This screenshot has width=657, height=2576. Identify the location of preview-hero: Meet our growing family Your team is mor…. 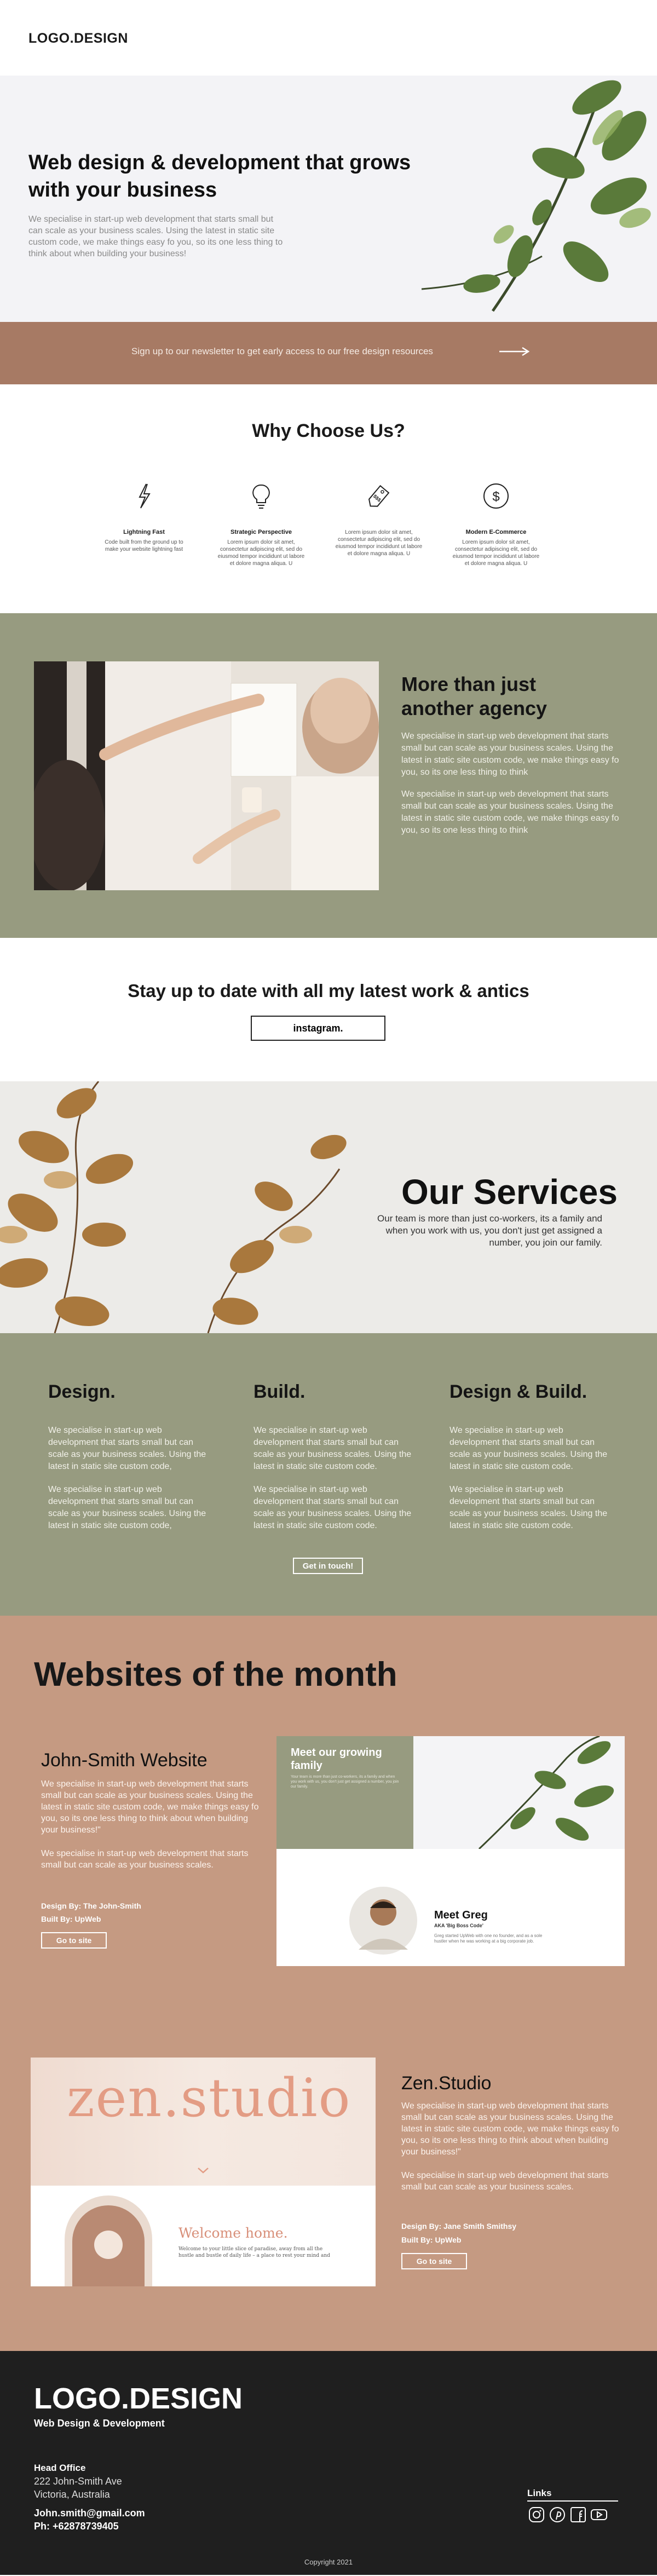
(450, 1792).